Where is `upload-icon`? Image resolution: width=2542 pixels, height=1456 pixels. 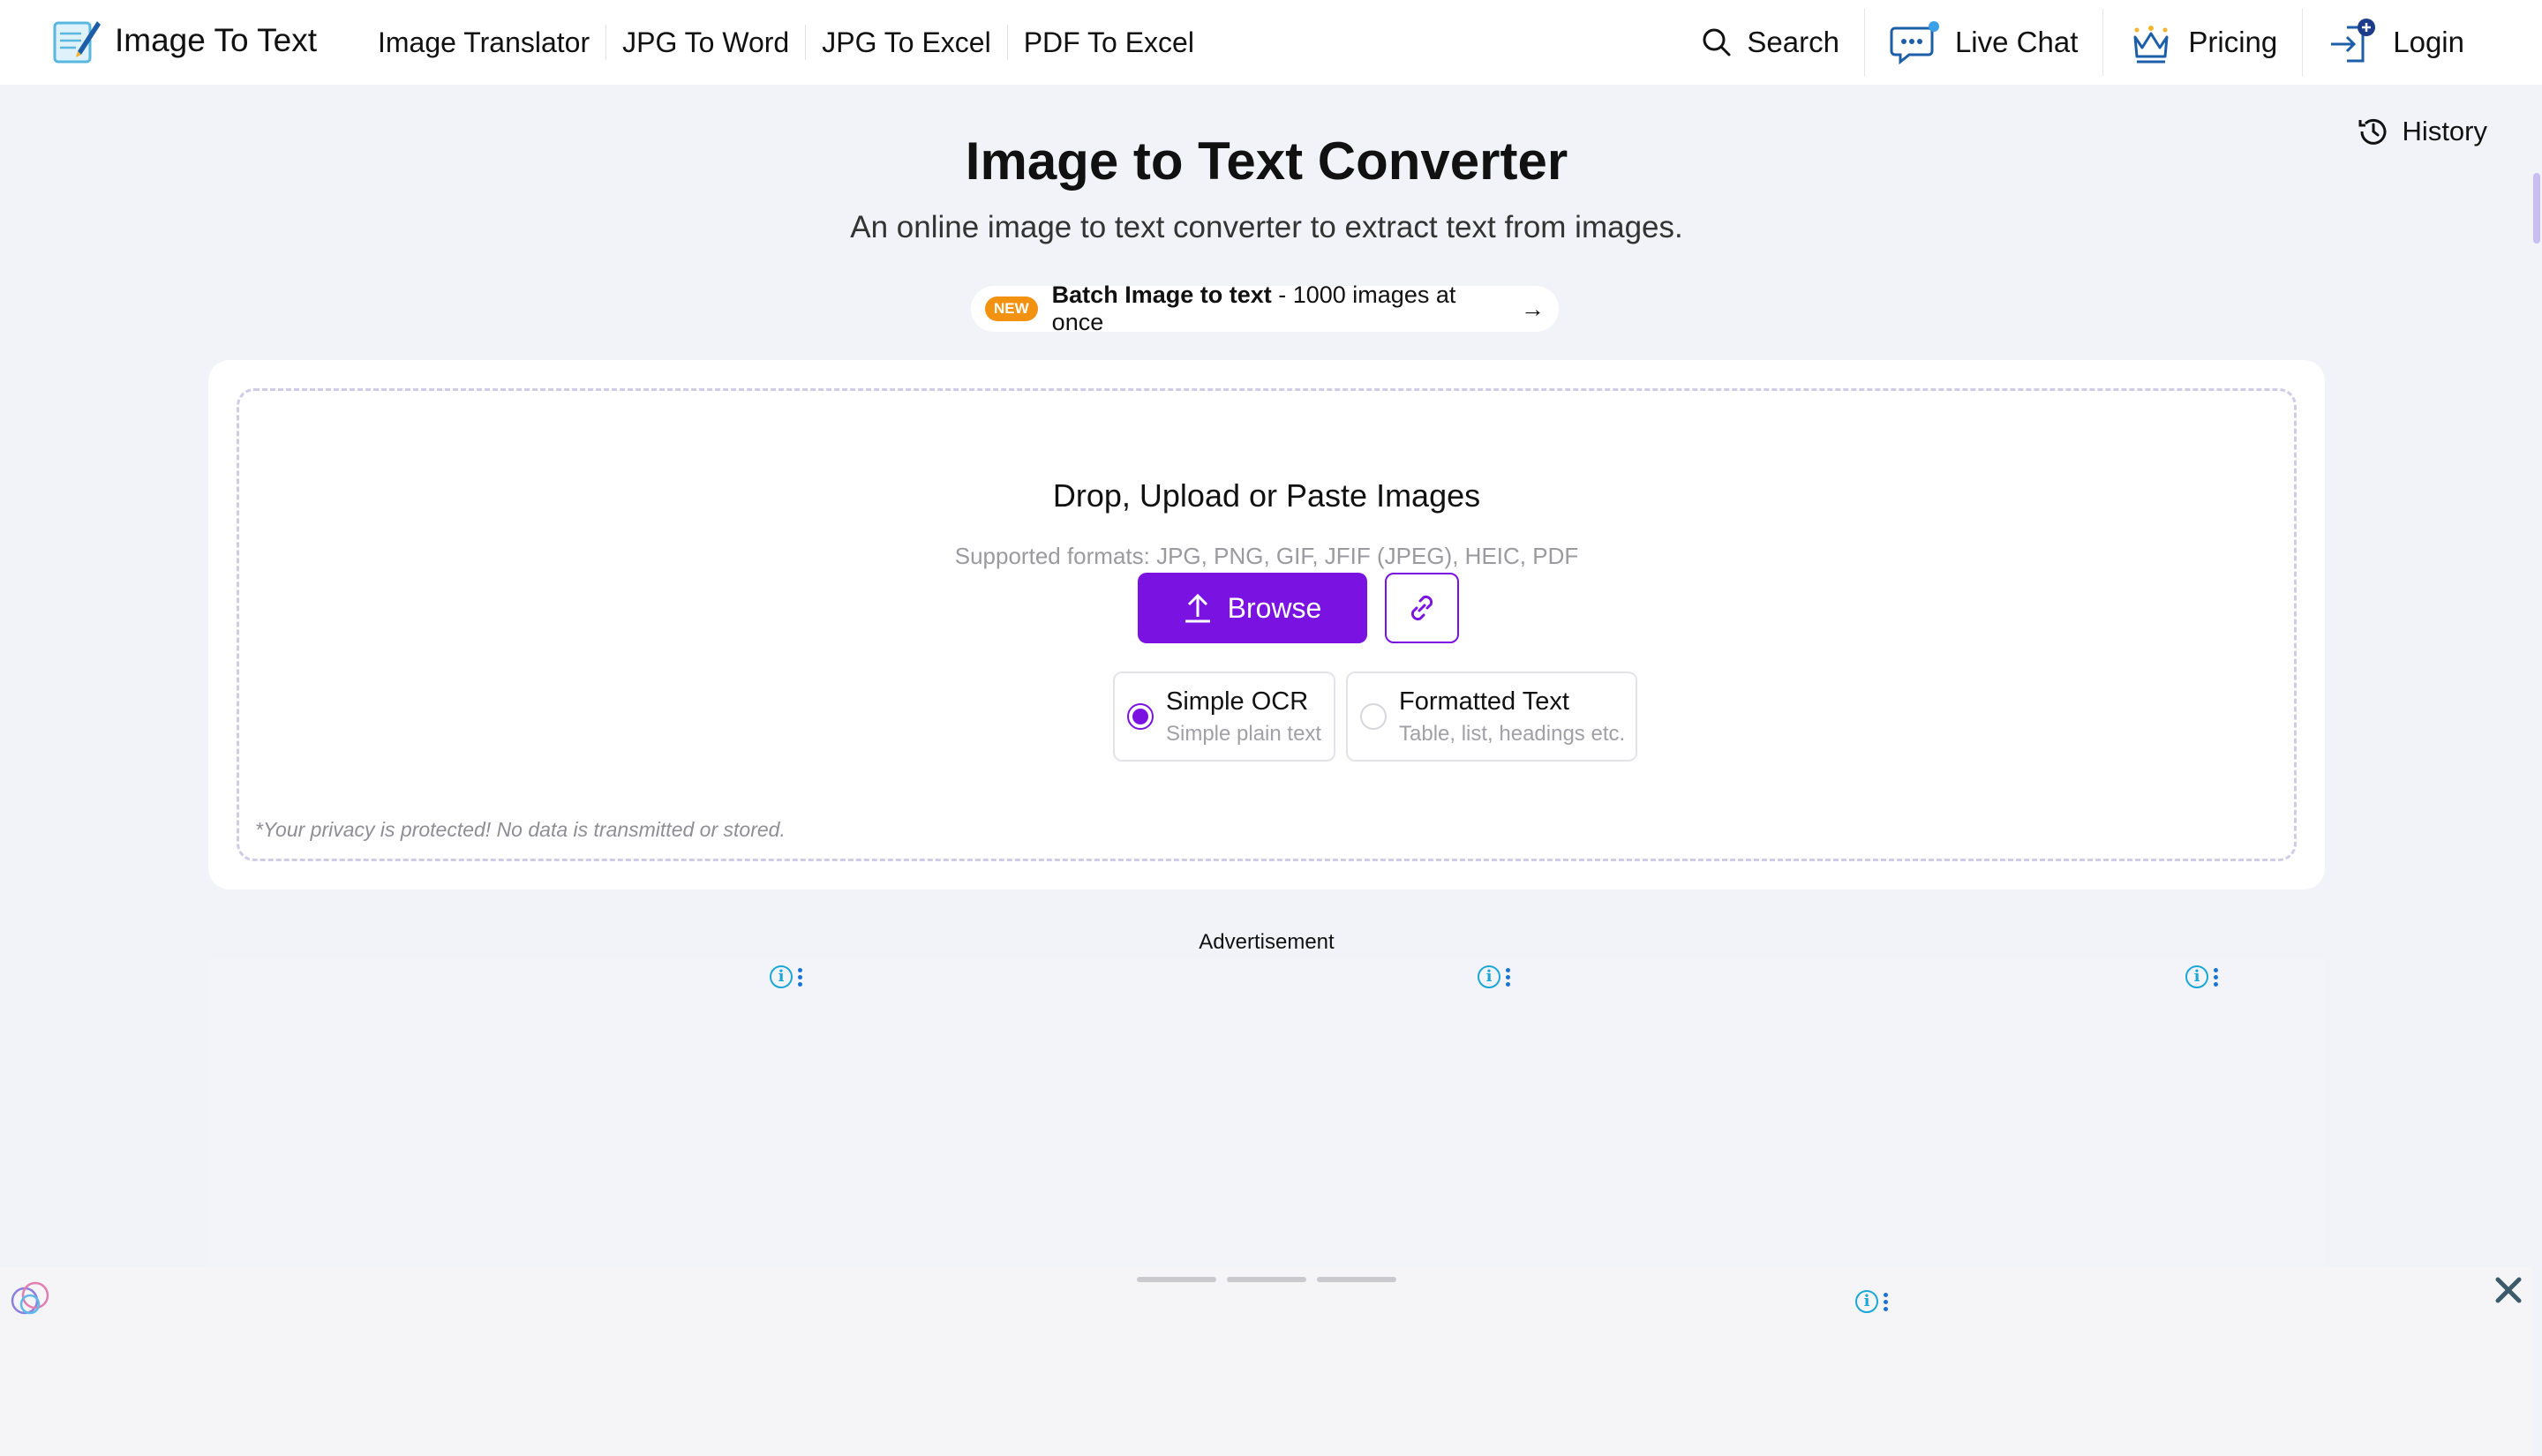
upload-icon is located at coordinates (1197, 608).